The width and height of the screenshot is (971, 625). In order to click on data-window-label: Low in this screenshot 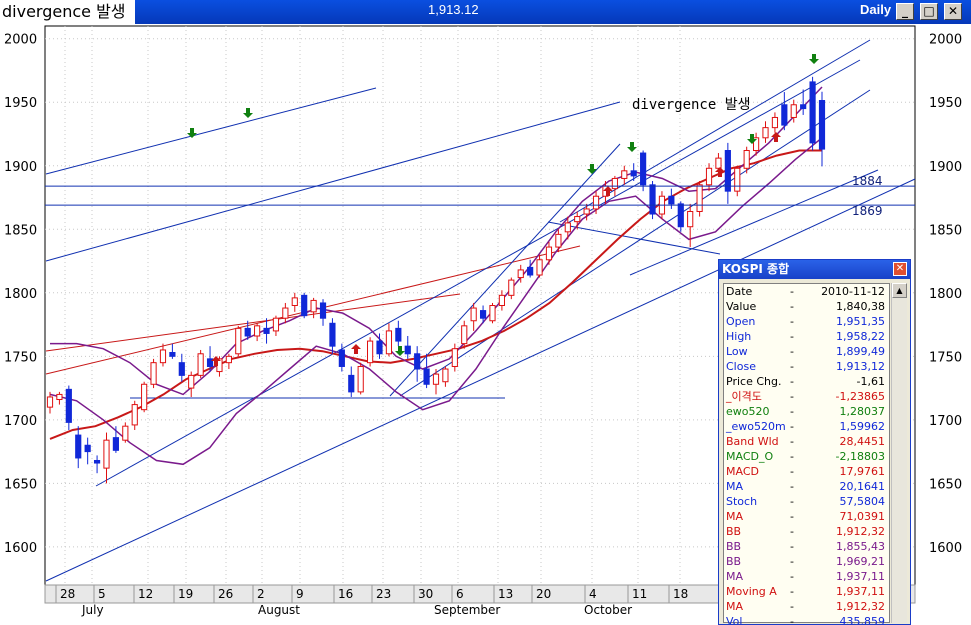, I will do `click(737, 351)`.